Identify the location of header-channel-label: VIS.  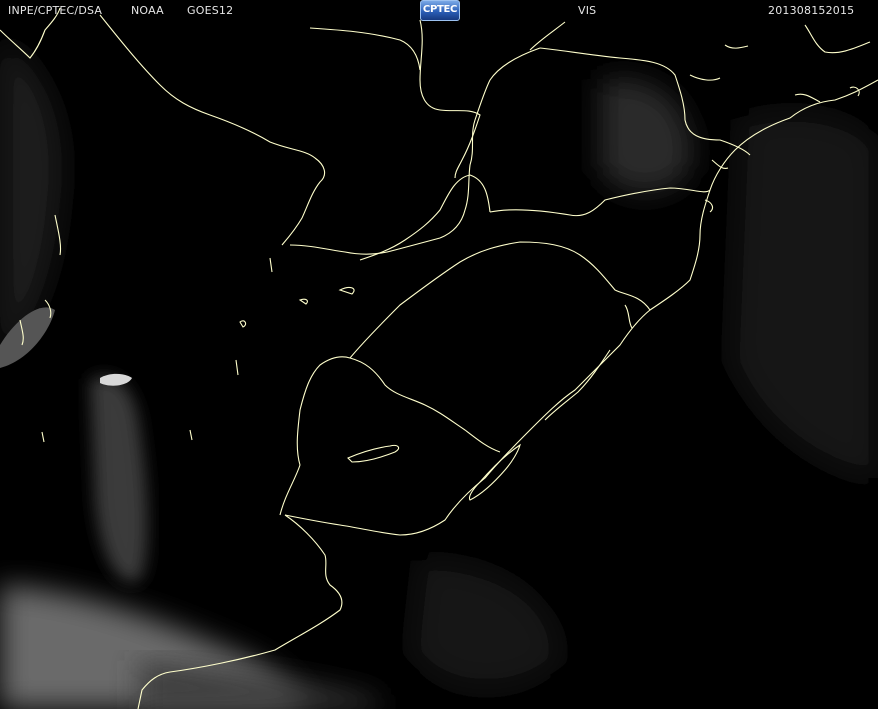
(587, 10).